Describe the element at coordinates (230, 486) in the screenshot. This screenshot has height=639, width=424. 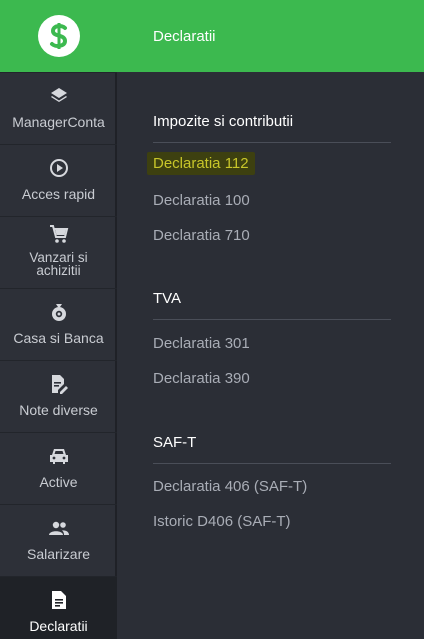
I see `link-declaratia-406: Declaratia 406 (SAF-T)` at that location.